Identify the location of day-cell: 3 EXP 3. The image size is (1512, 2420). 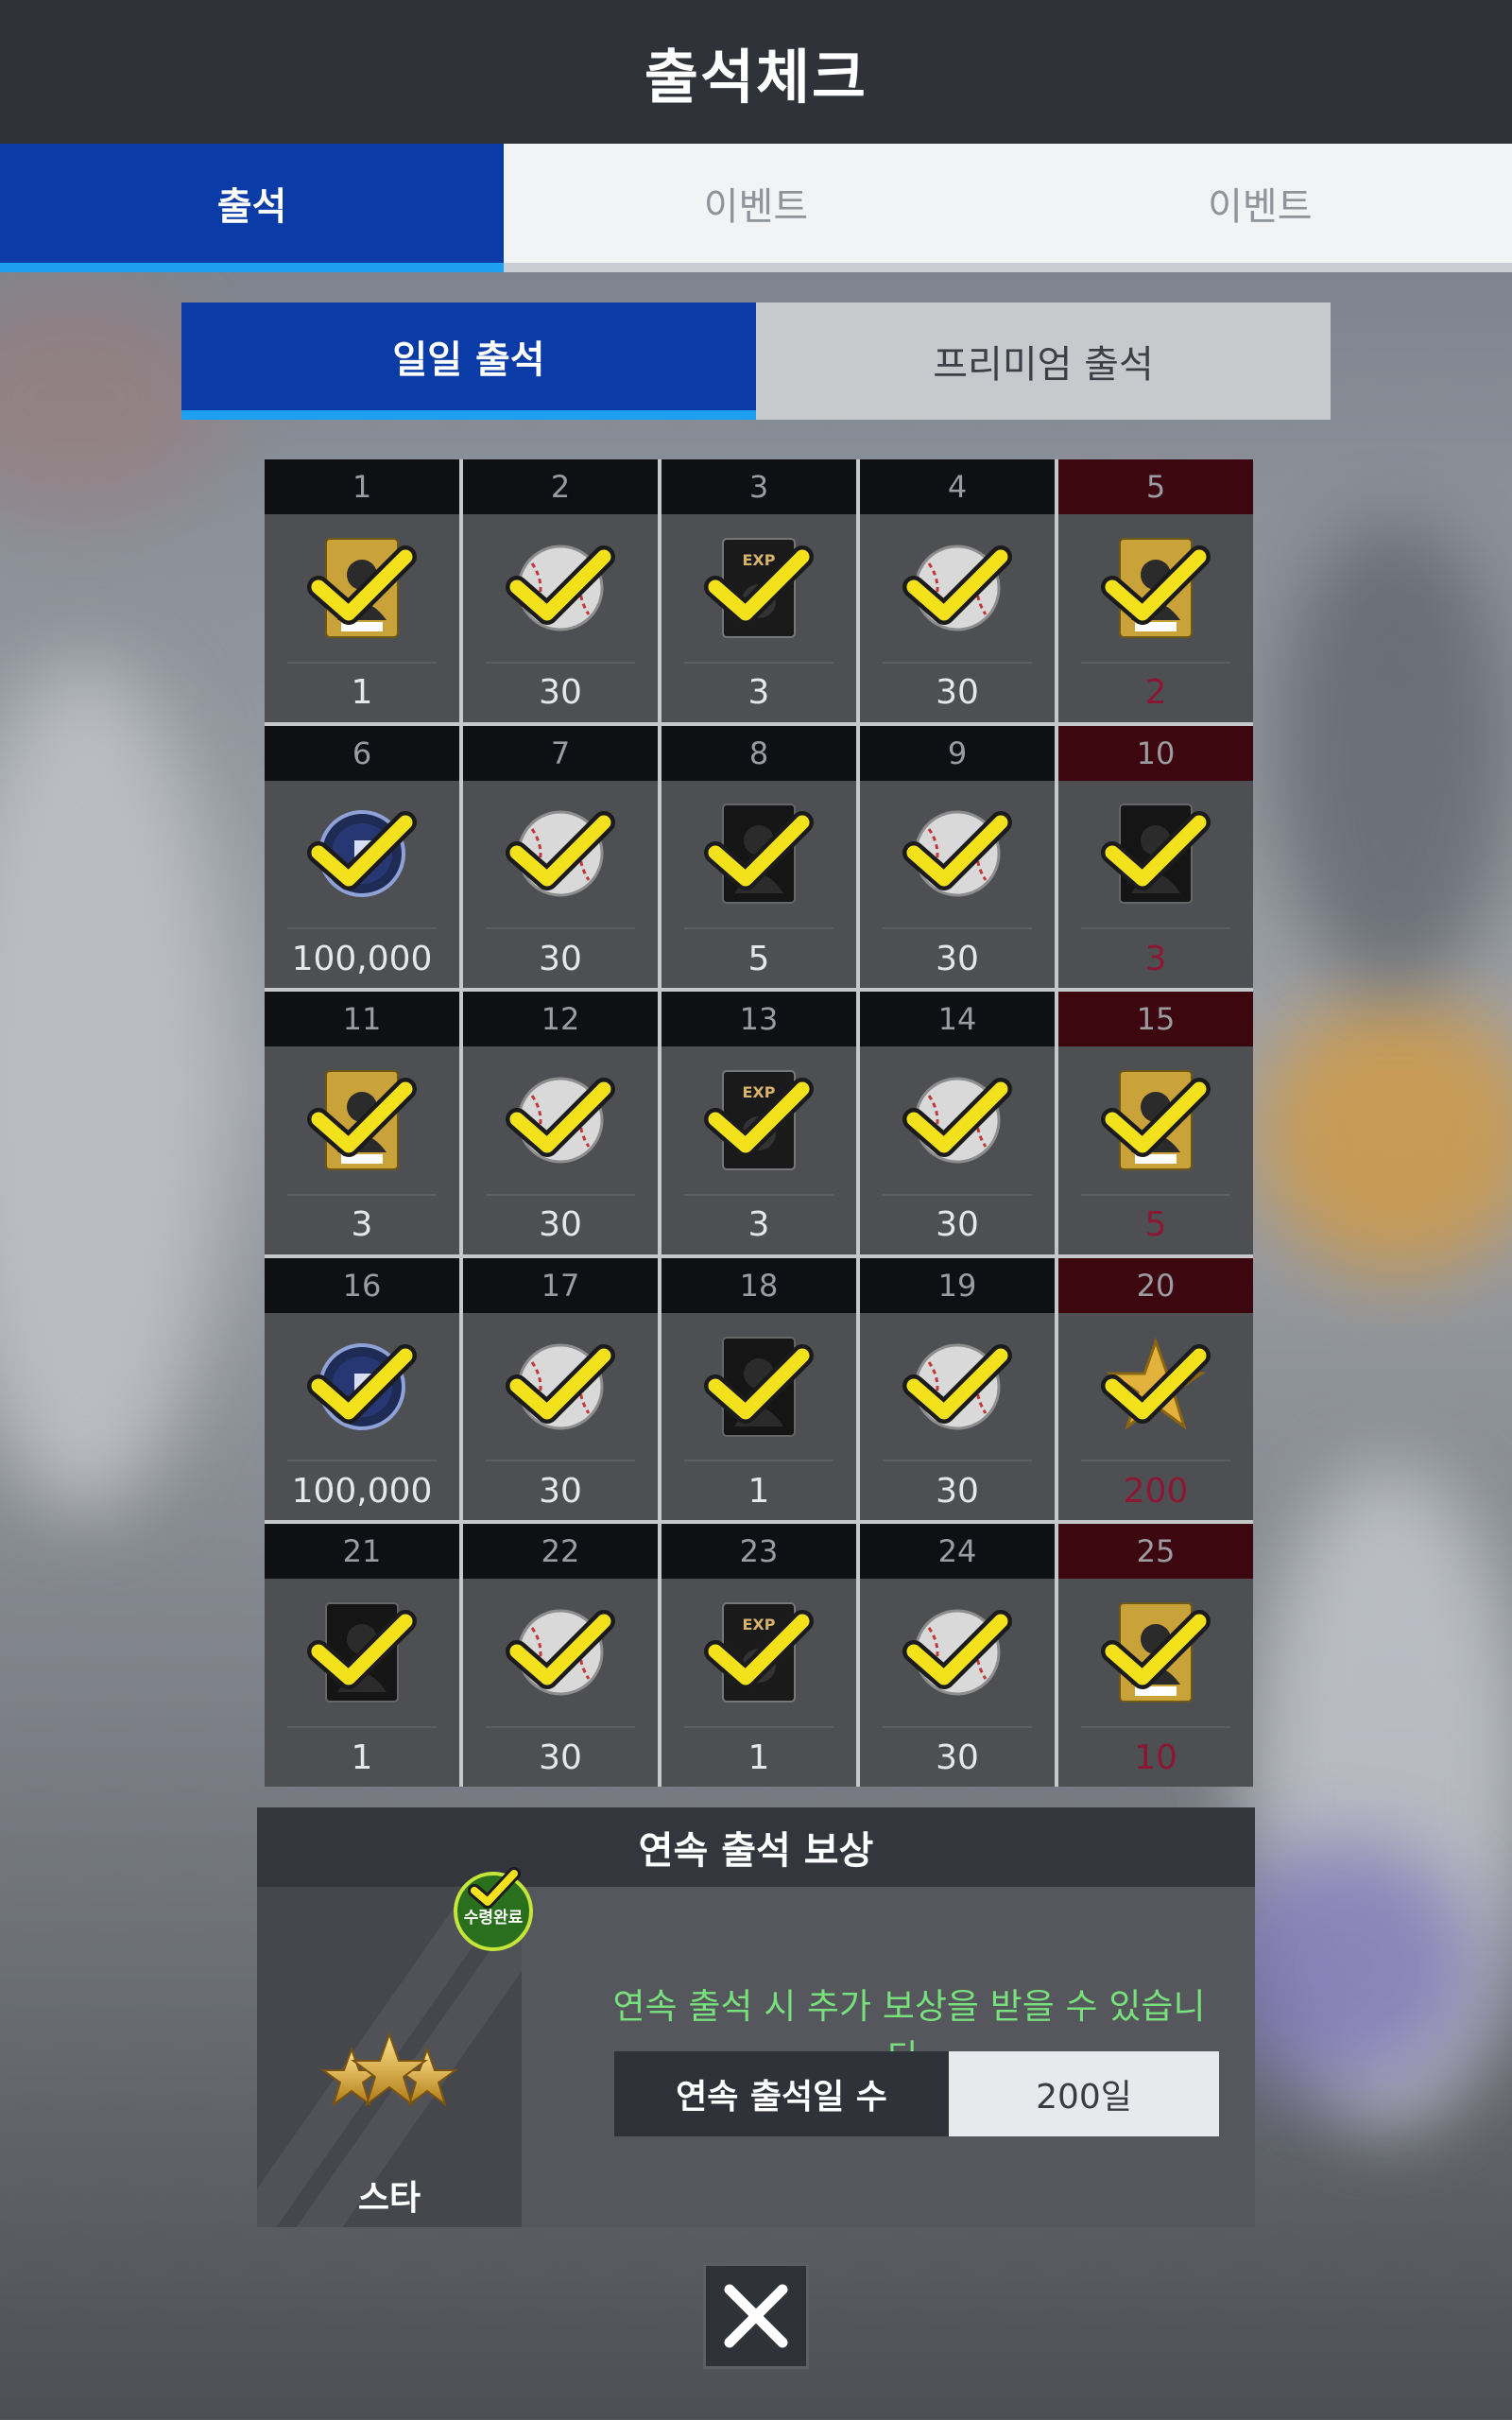
(759, 590).